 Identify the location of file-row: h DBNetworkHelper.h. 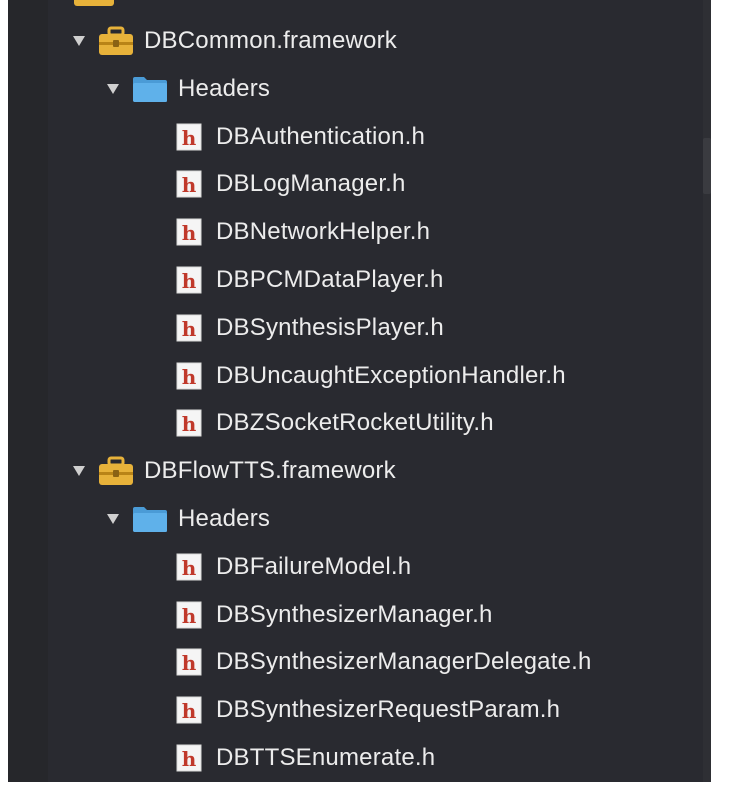
(303, 232).